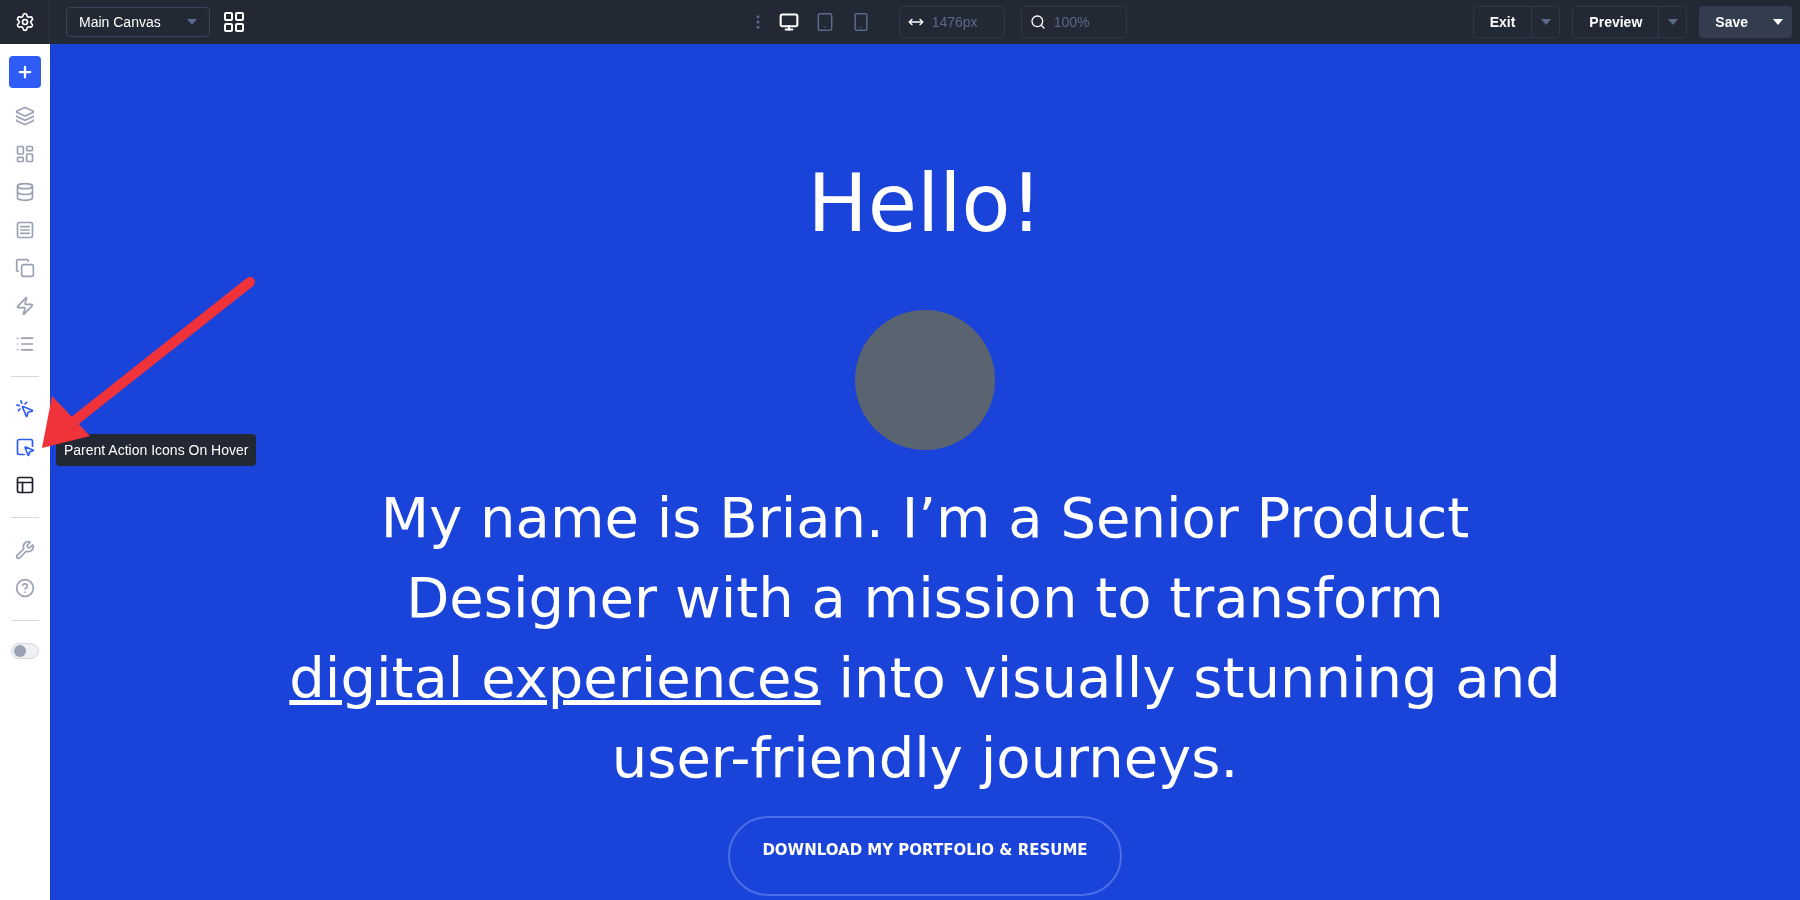 This screenshot has width=1800, height=900. Describe the element at coordinates (788, 22) in the screenshot. I see `desktop-icon` at that location.